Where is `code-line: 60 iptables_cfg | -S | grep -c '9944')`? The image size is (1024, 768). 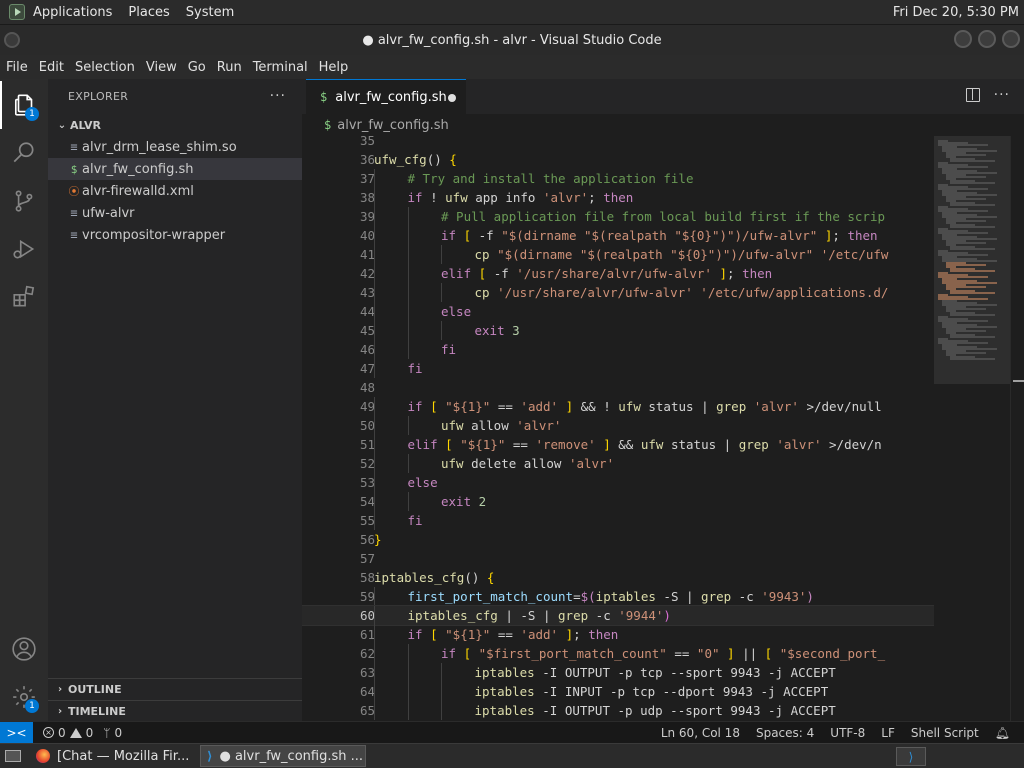 code-line: 60 iptables_cfg | -S | grep -c '9944') is located at coordinates (618, 615).